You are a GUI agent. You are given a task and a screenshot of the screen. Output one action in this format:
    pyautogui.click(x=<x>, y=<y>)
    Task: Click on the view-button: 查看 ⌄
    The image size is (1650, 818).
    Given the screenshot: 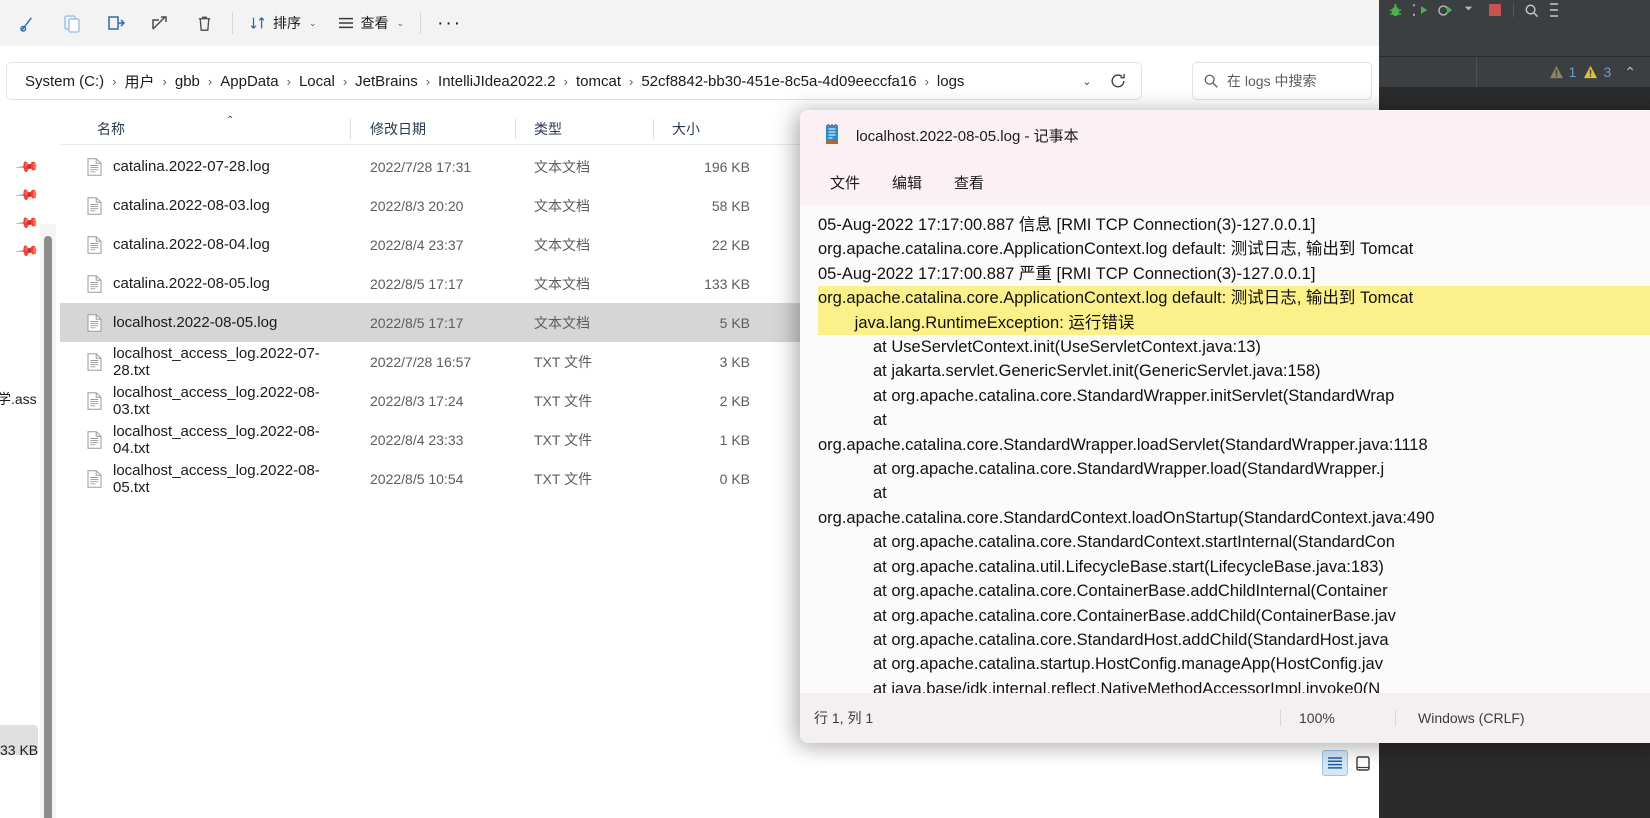 What is the action you would take?
    pyautogui.click(x=371, y=23)
    